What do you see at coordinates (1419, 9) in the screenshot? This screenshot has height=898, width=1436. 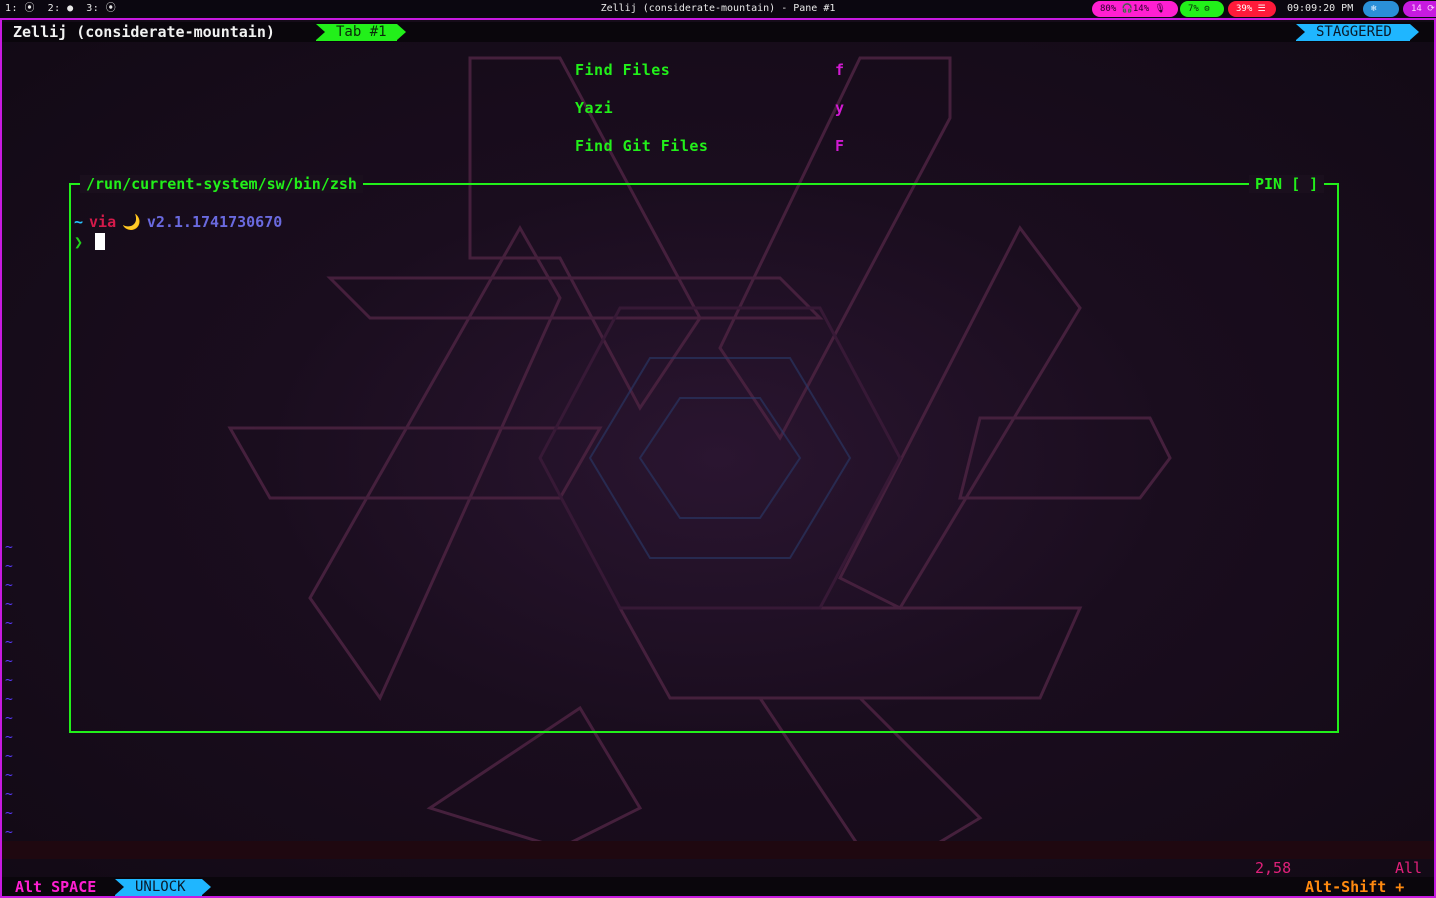 I see `updates-status: 14 ⟳` at bounding box center [1419, 9].